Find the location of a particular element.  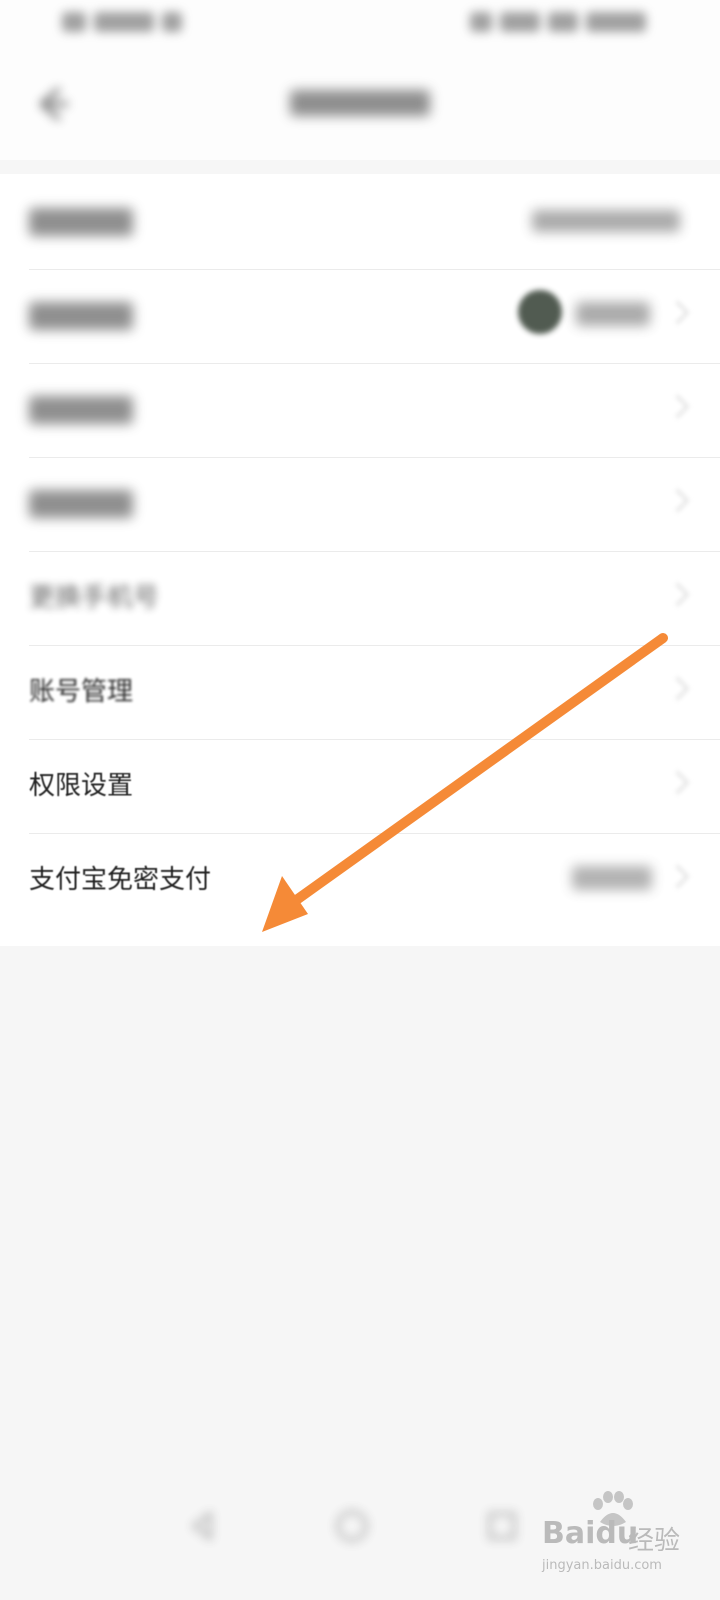

header-bar is located at coordinates (360, 103).